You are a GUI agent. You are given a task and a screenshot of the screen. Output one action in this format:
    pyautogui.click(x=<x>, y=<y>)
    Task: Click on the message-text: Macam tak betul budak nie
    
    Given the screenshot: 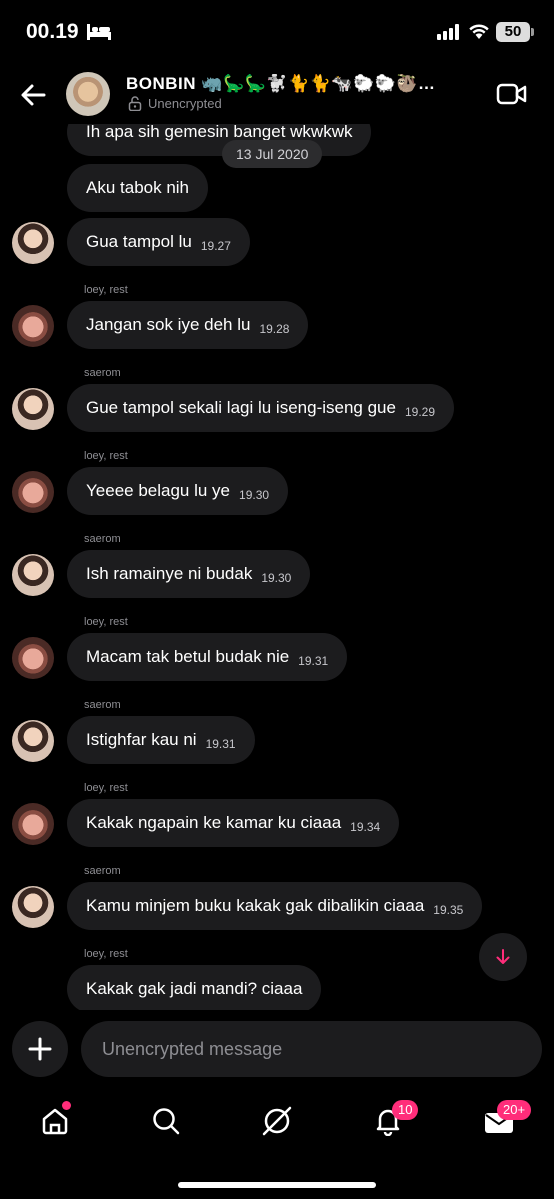 What is the action you would take?
    pyautogui.click(x=188, y=656)
    